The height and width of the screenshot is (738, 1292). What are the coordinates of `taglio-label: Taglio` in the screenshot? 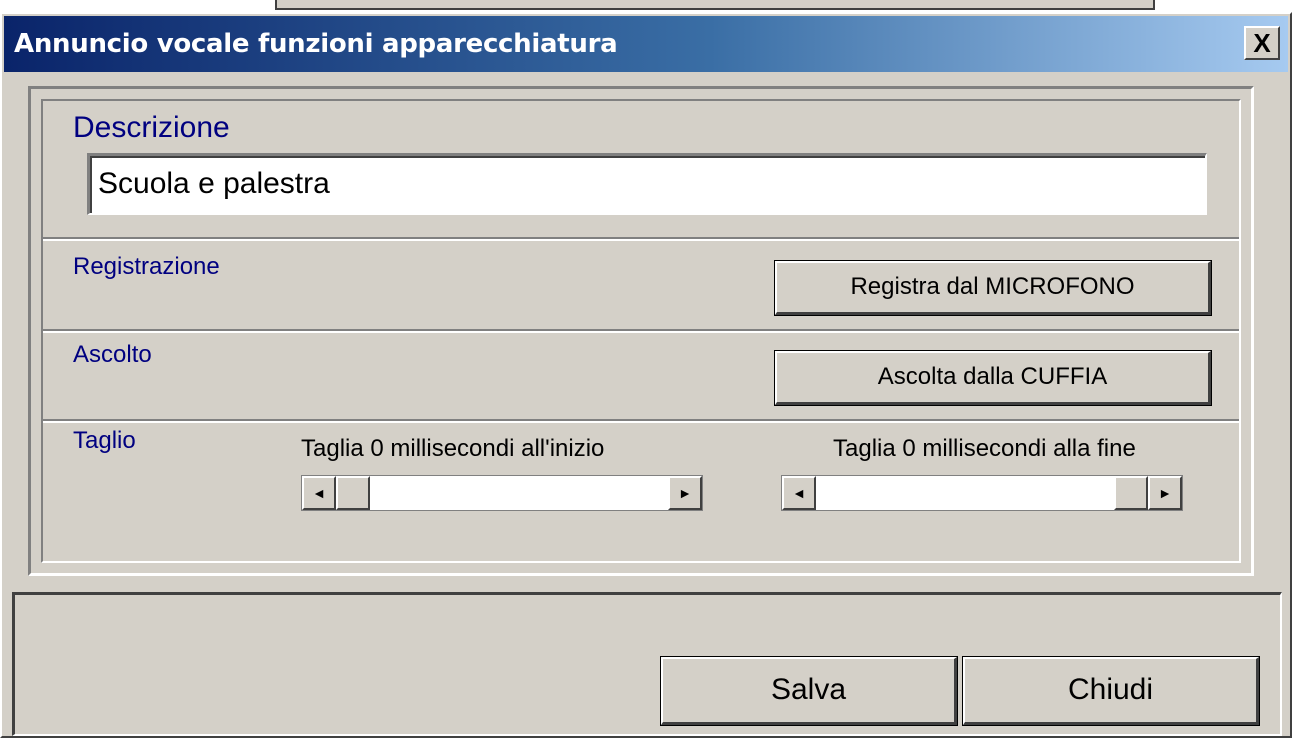 It's located at (104, 440).